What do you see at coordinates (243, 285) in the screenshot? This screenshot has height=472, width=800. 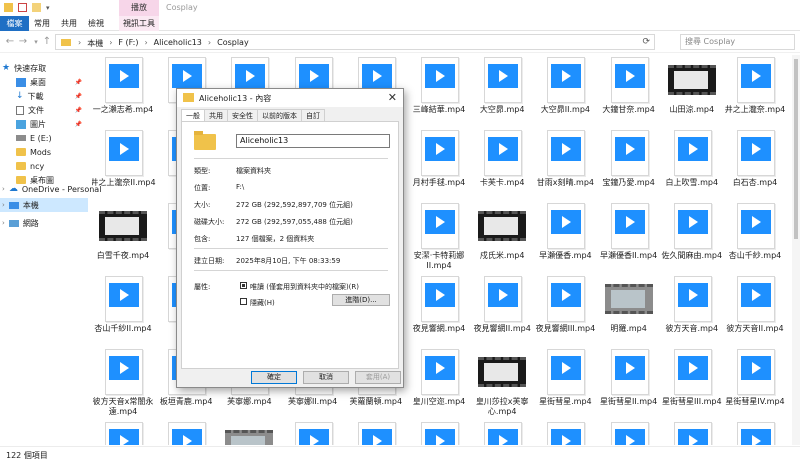 I see `readonly-checkbox` at bounding box center [243, 285].